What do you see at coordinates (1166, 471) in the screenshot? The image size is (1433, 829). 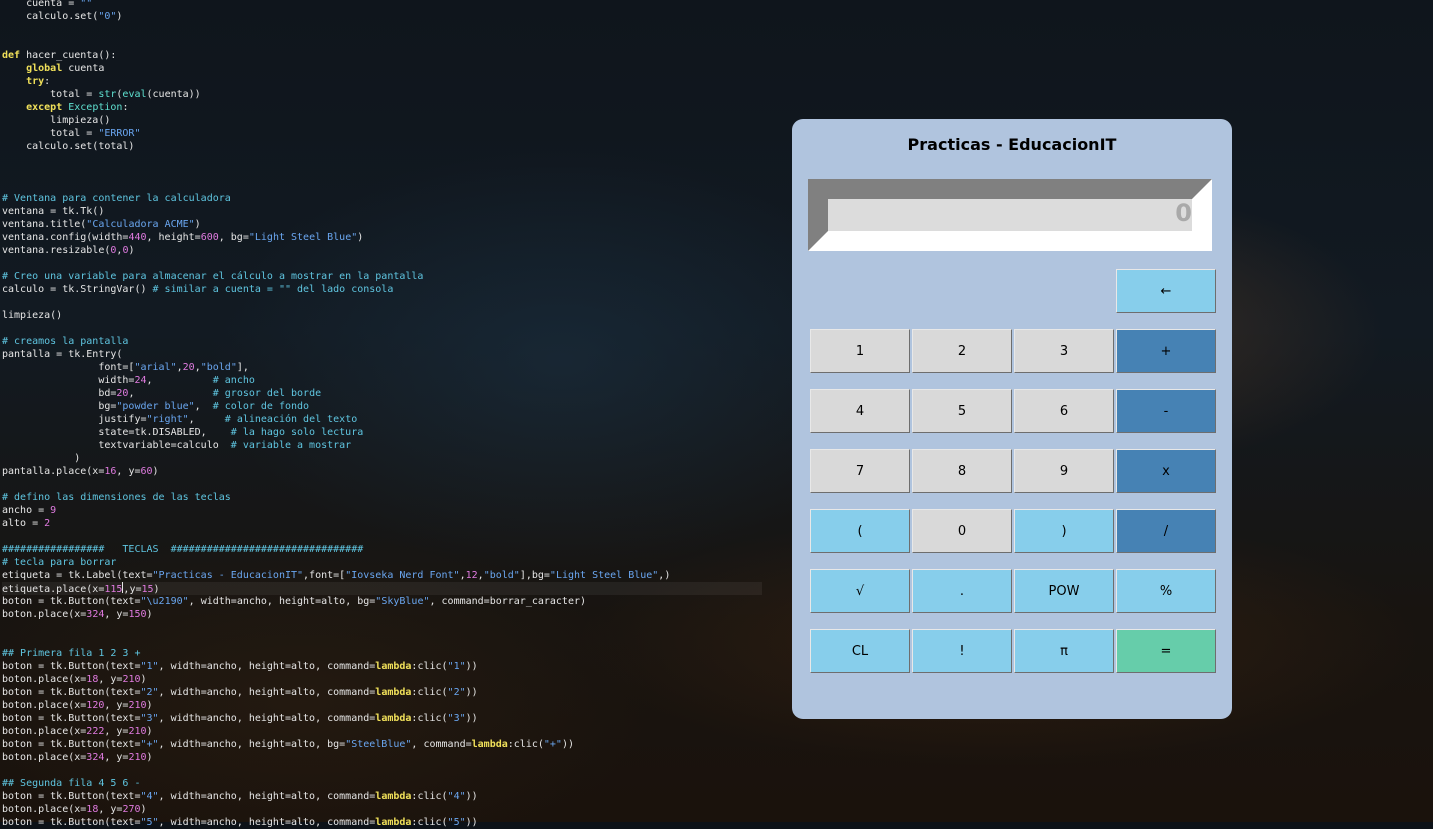 I see `key-multiply-button: x` at bounding box center [1166, 471].